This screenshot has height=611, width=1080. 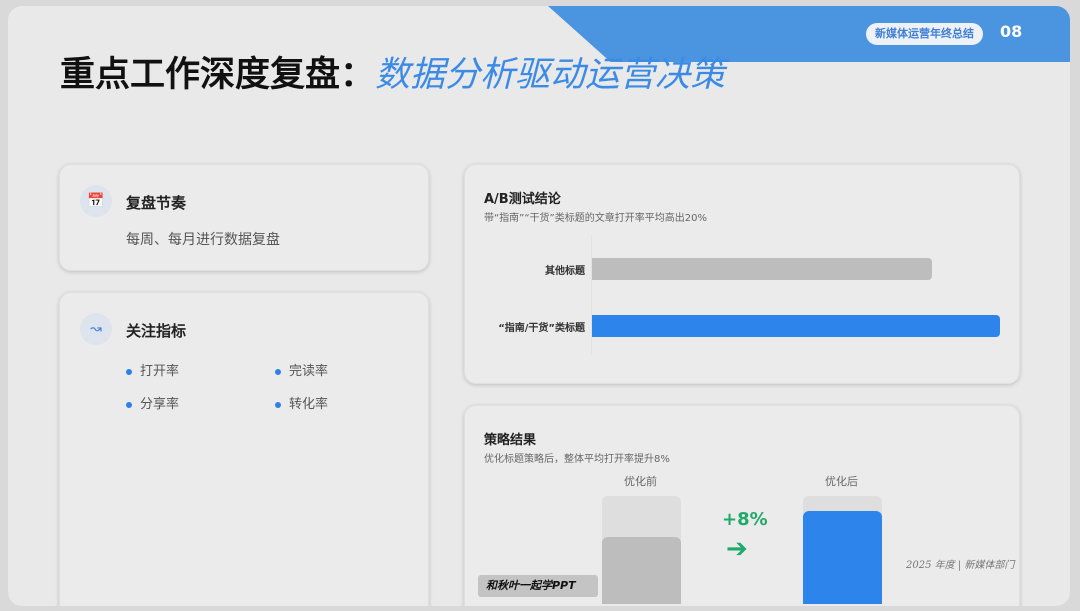 What do you see at coordinates (152, 369) in the screenshot?
I see `metric-item: 打开率` at bounding box center [152, 369].